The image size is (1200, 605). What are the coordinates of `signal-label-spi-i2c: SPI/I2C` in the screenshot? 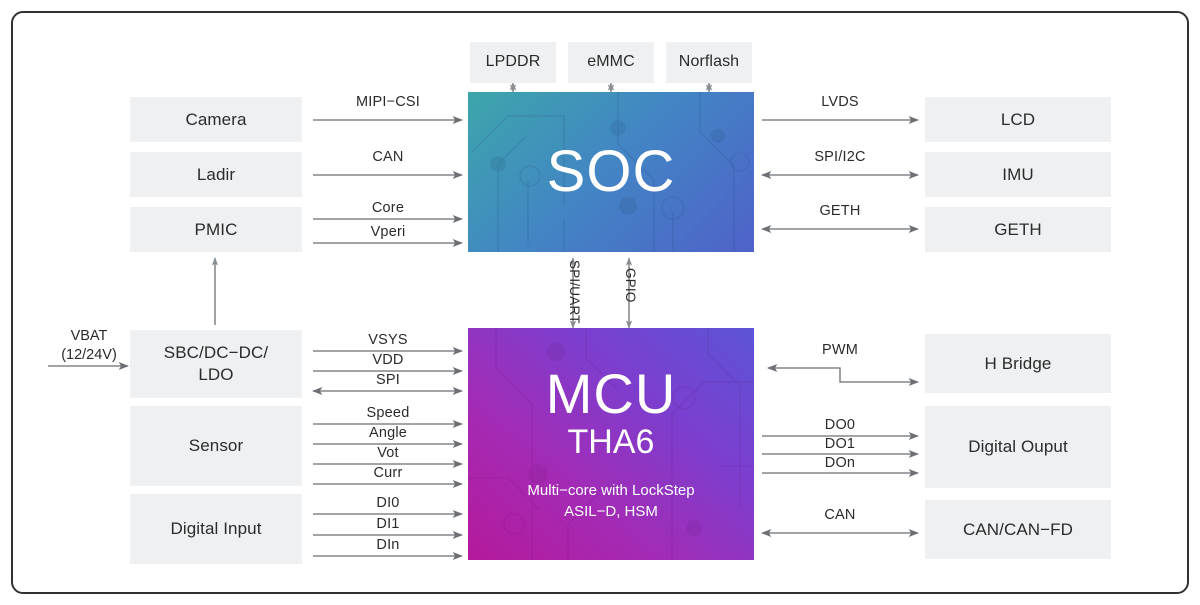 It's located at (840, 157).